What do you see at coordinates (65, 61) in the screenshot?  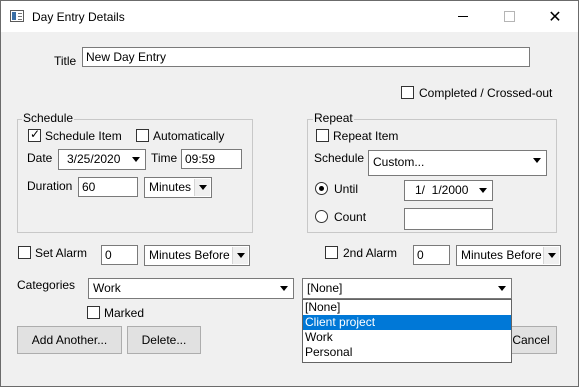 I see `title-label: Title` at bounding box center [65, 61].